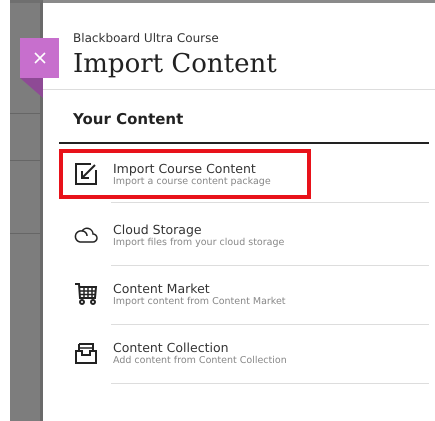 The width and height of the screenshot is (435, 421). What do you see at coordinates (31, 88) in the screenshot?
I see `fold-corner-icon` at bounding box center [31, 88].